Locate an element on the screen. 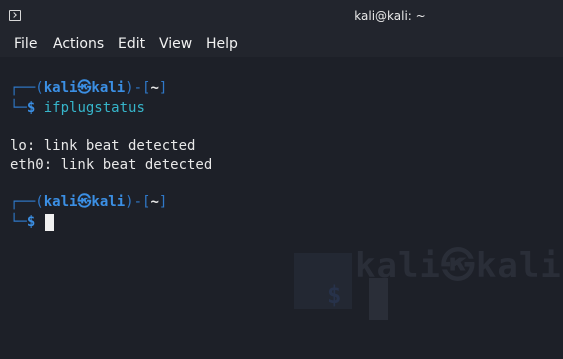  menu-file: File is located at coordinates (25, 44).